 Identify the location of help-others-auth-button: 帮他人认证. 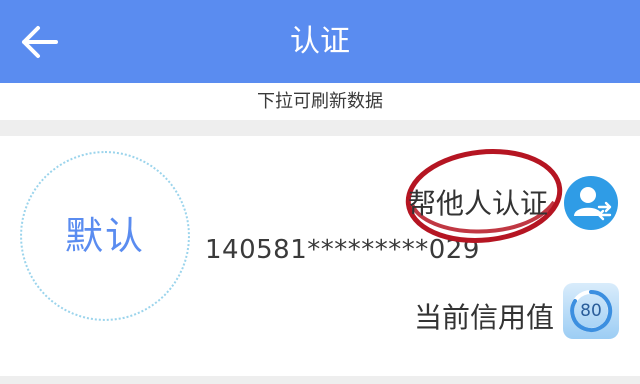
(522, 194).